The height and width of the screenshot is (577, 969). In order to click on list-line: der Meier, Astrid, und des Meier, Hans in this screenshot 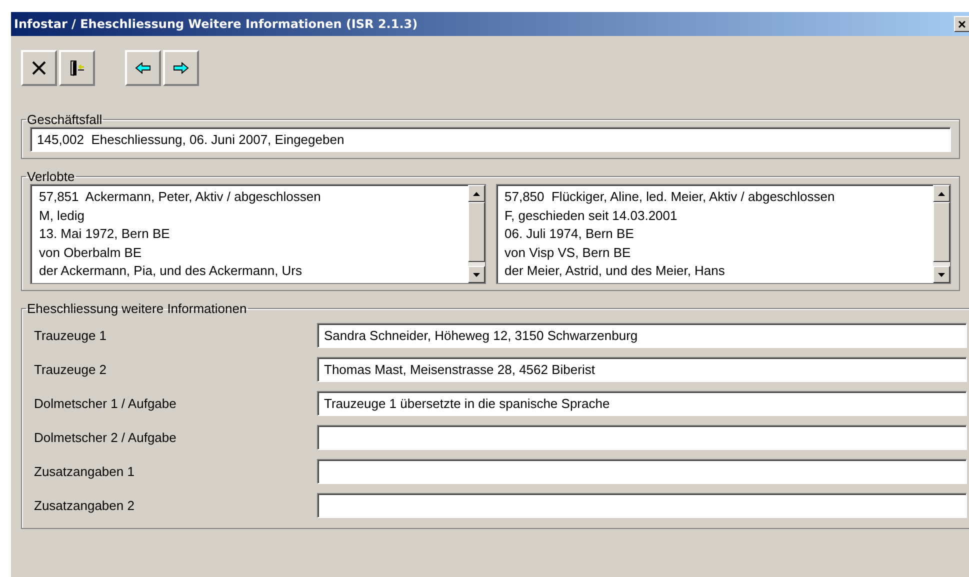, I will do `click(615, 271)`.